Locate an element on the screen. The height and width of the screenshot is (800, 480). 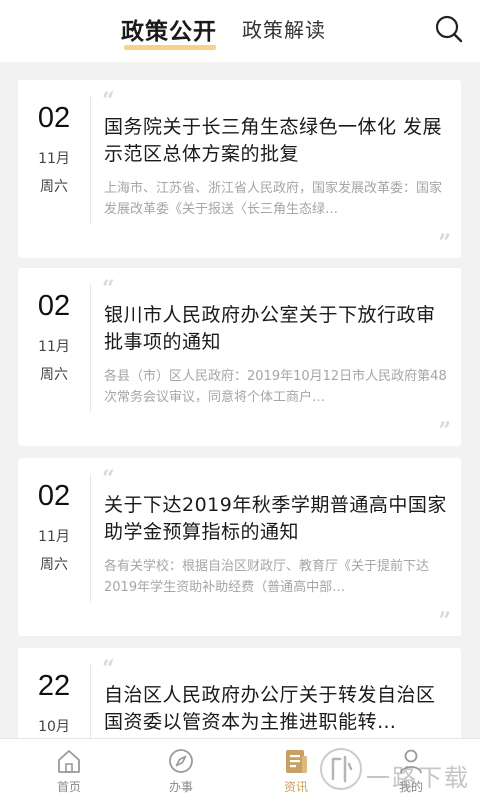
article-month: 10月 is located at coordinates (54, 727).